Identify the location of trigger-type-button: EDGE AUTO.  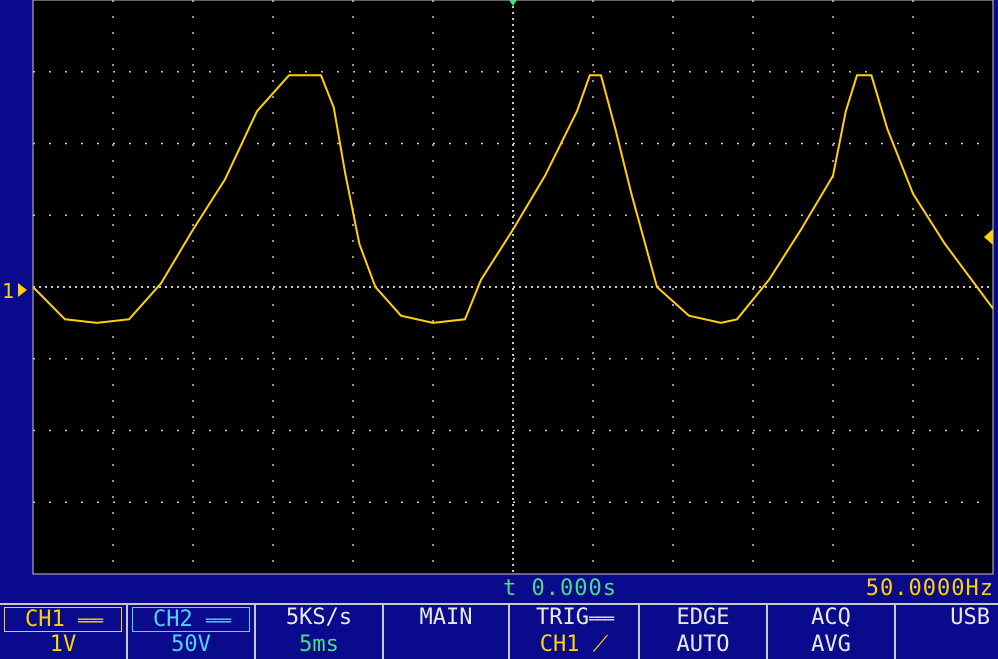
(704, 632).